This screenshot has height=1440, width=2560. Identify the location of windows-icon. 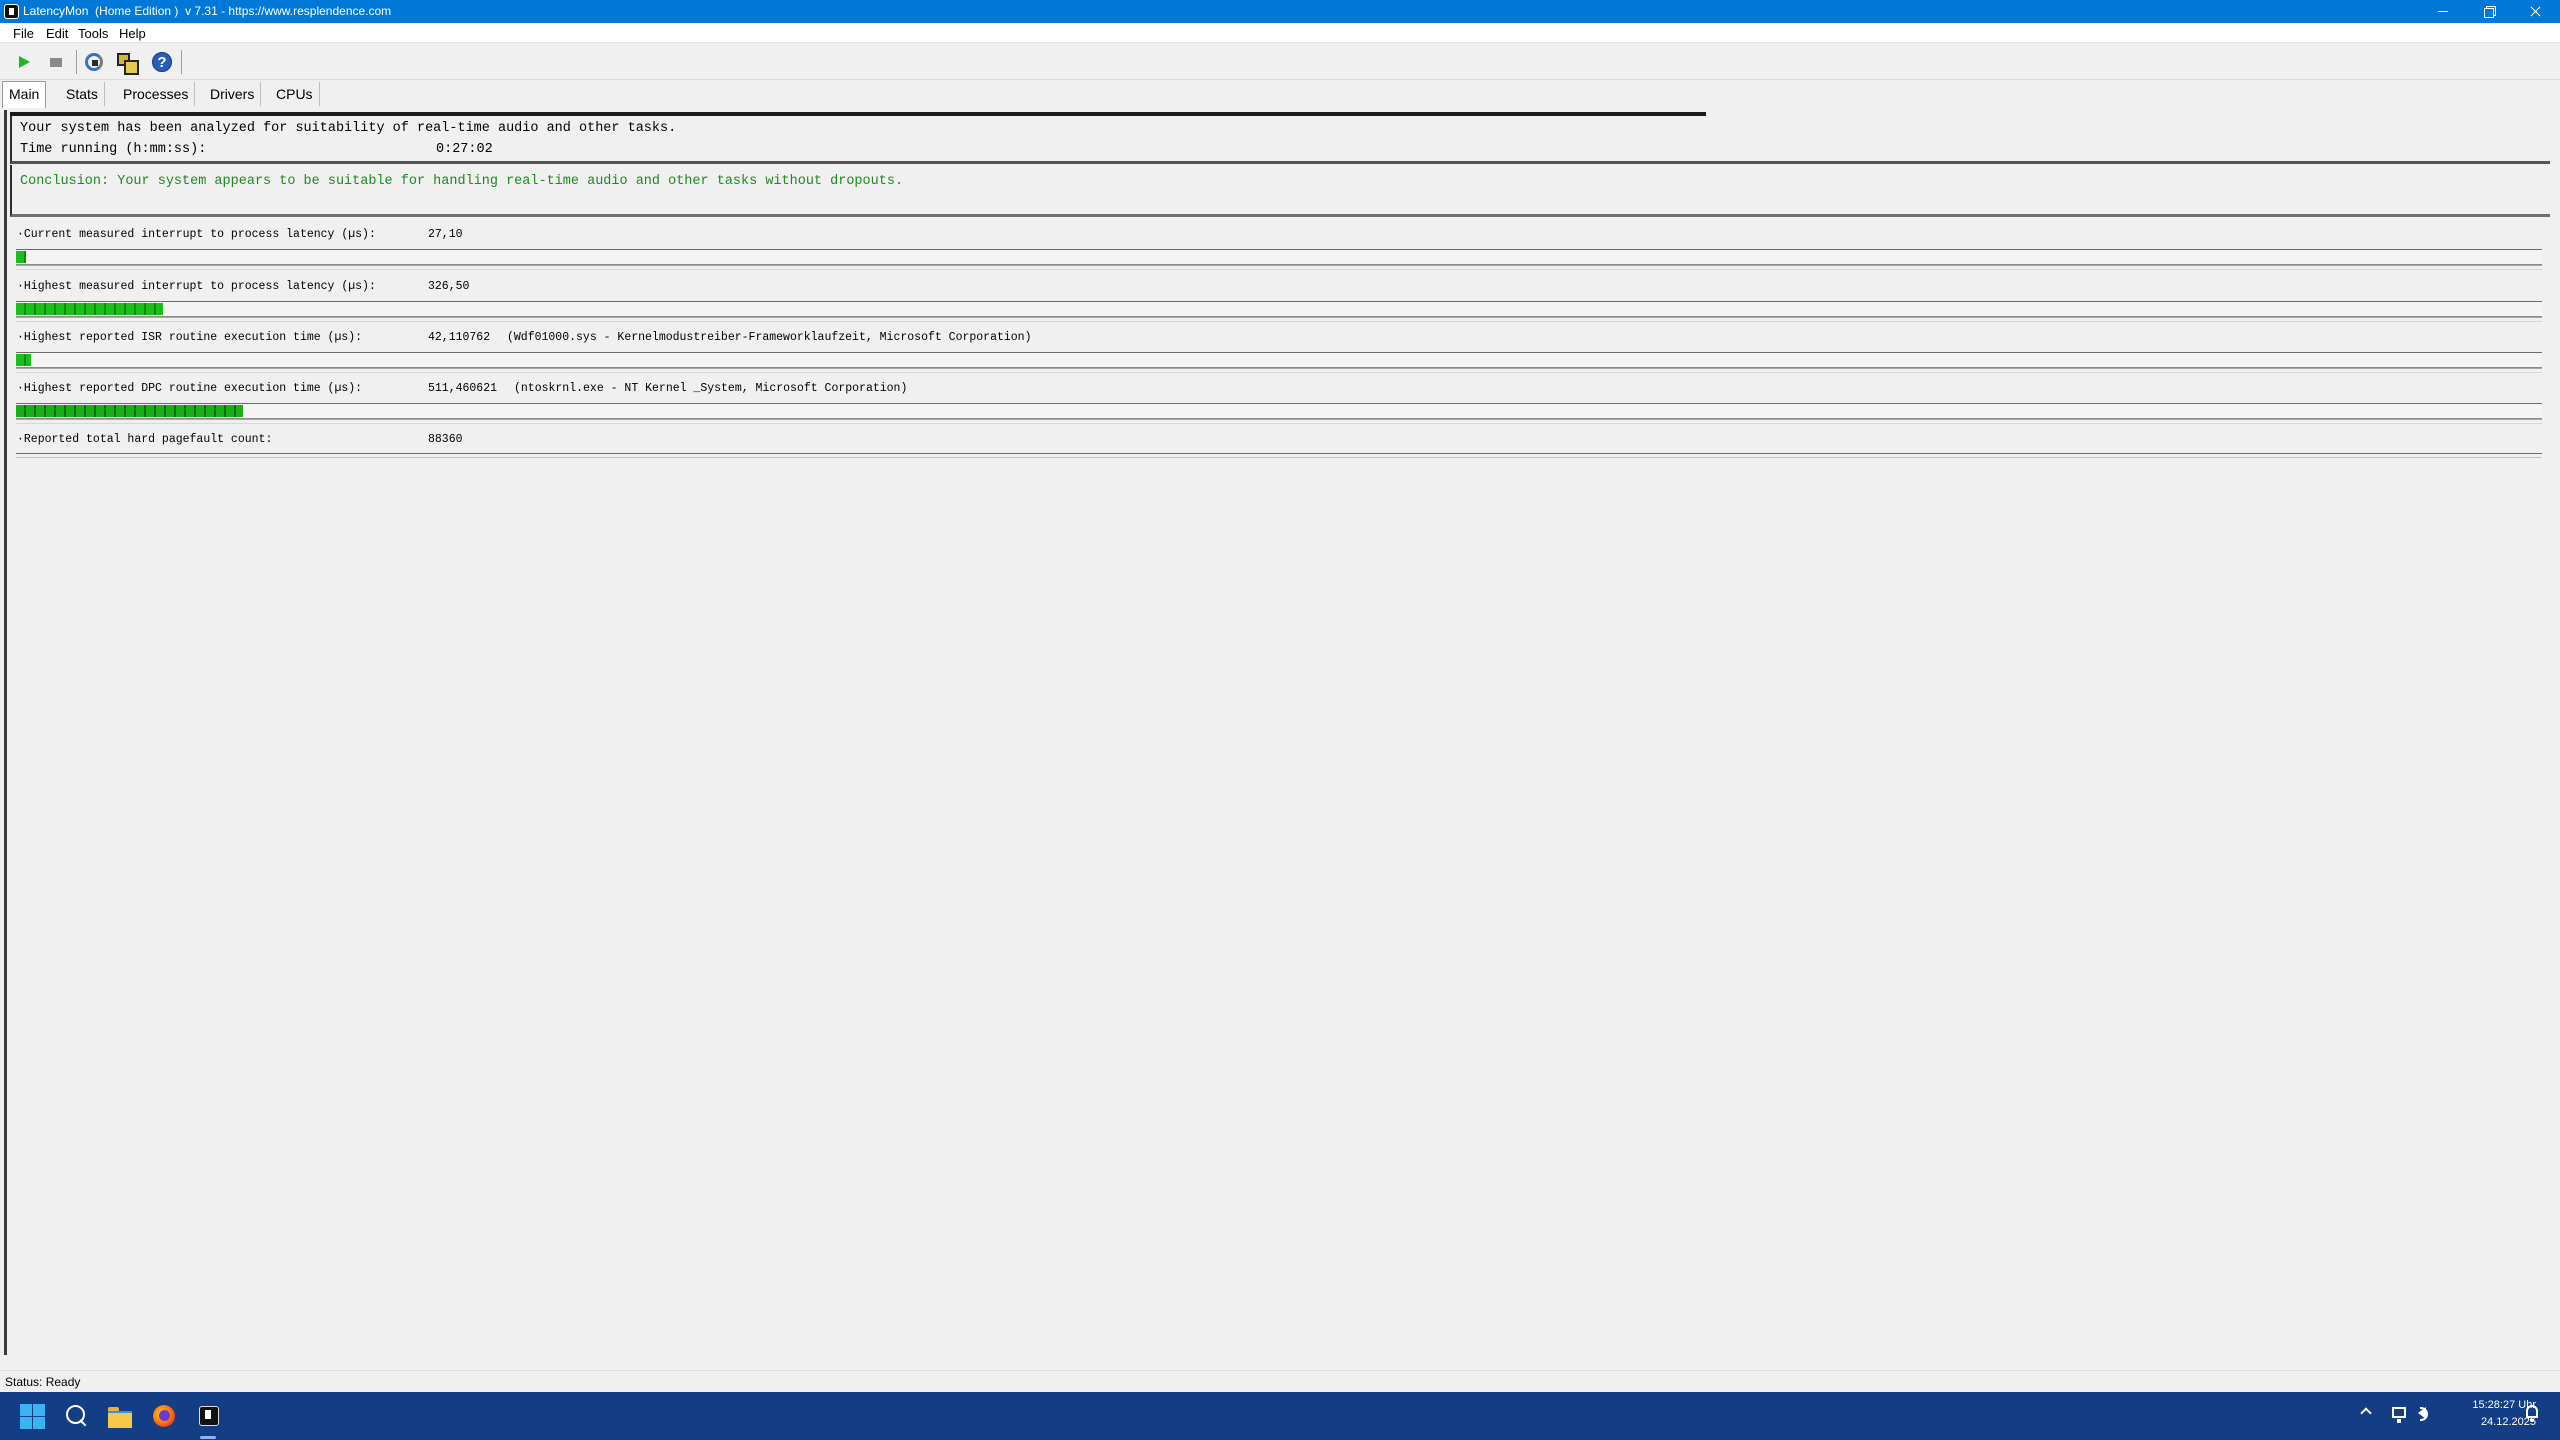
(128, 64).